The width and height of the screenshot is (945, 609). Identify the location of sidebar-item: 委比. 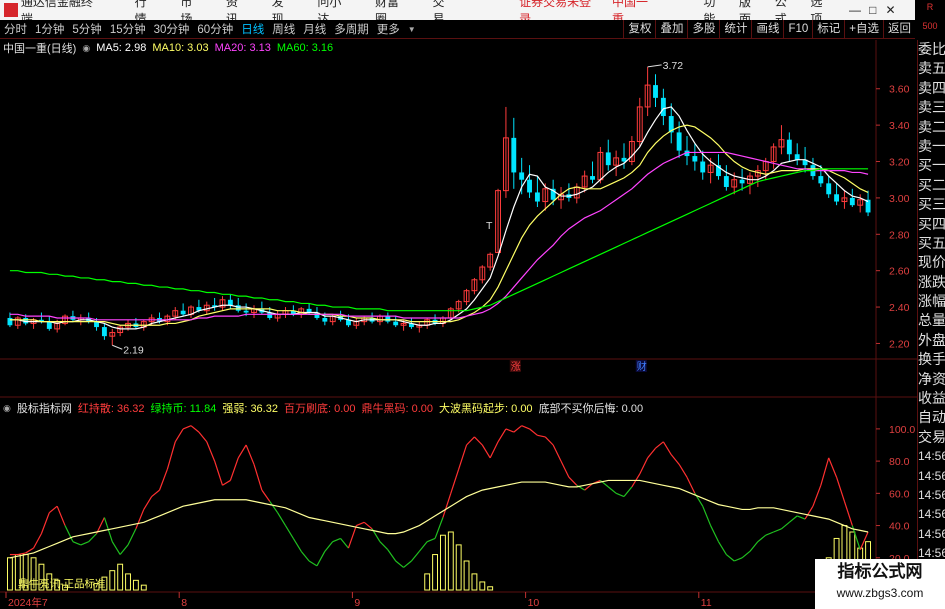
(931, 49).